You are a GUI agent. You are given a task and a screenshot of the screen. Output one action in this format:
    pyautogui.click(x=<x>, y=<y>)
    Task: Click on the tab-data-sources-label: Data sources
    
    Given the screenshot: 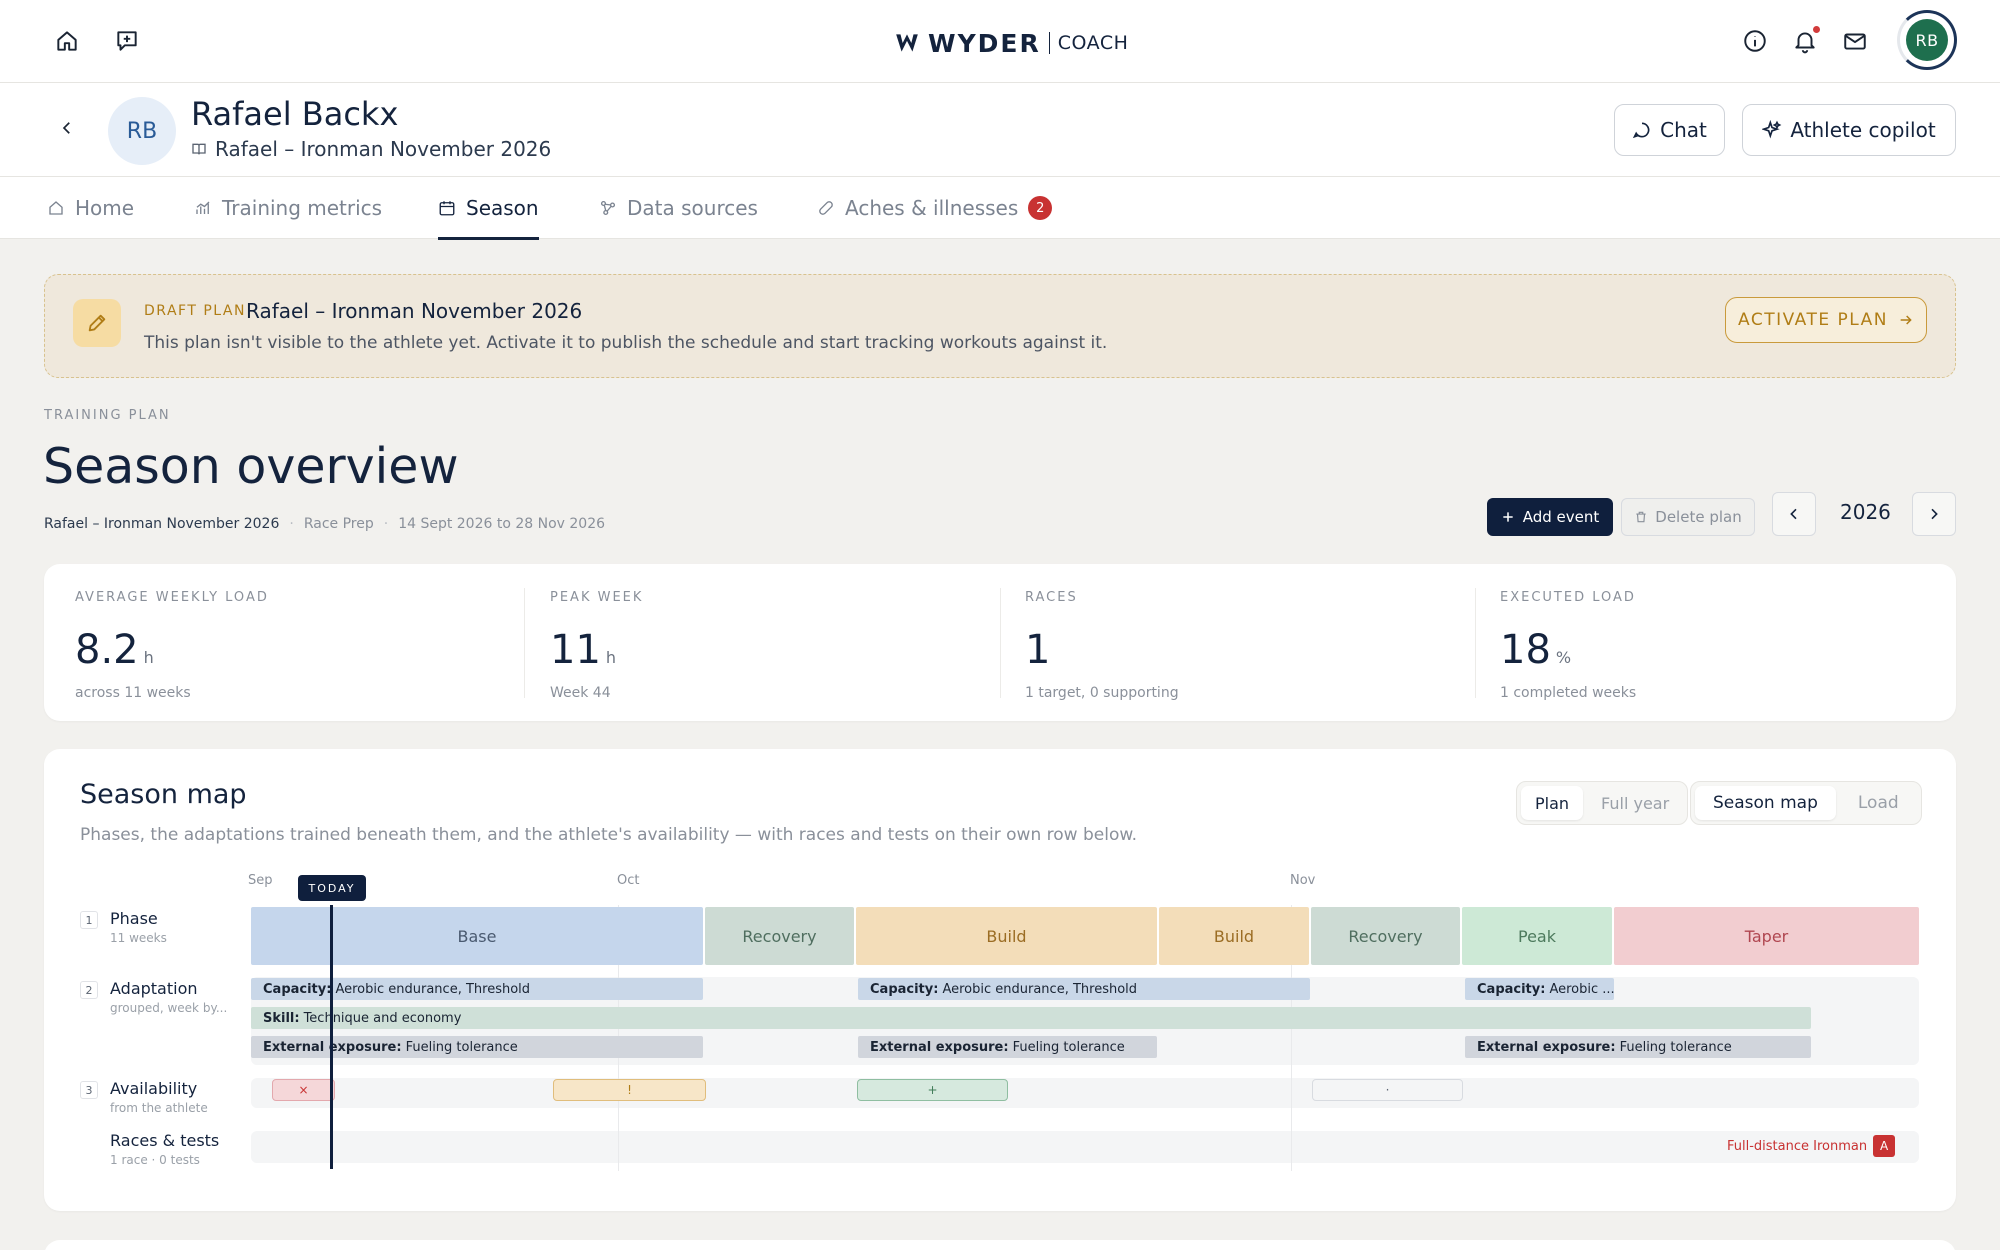 What is the action you would take?
    pyautogui.click(x=692, y=208)
    